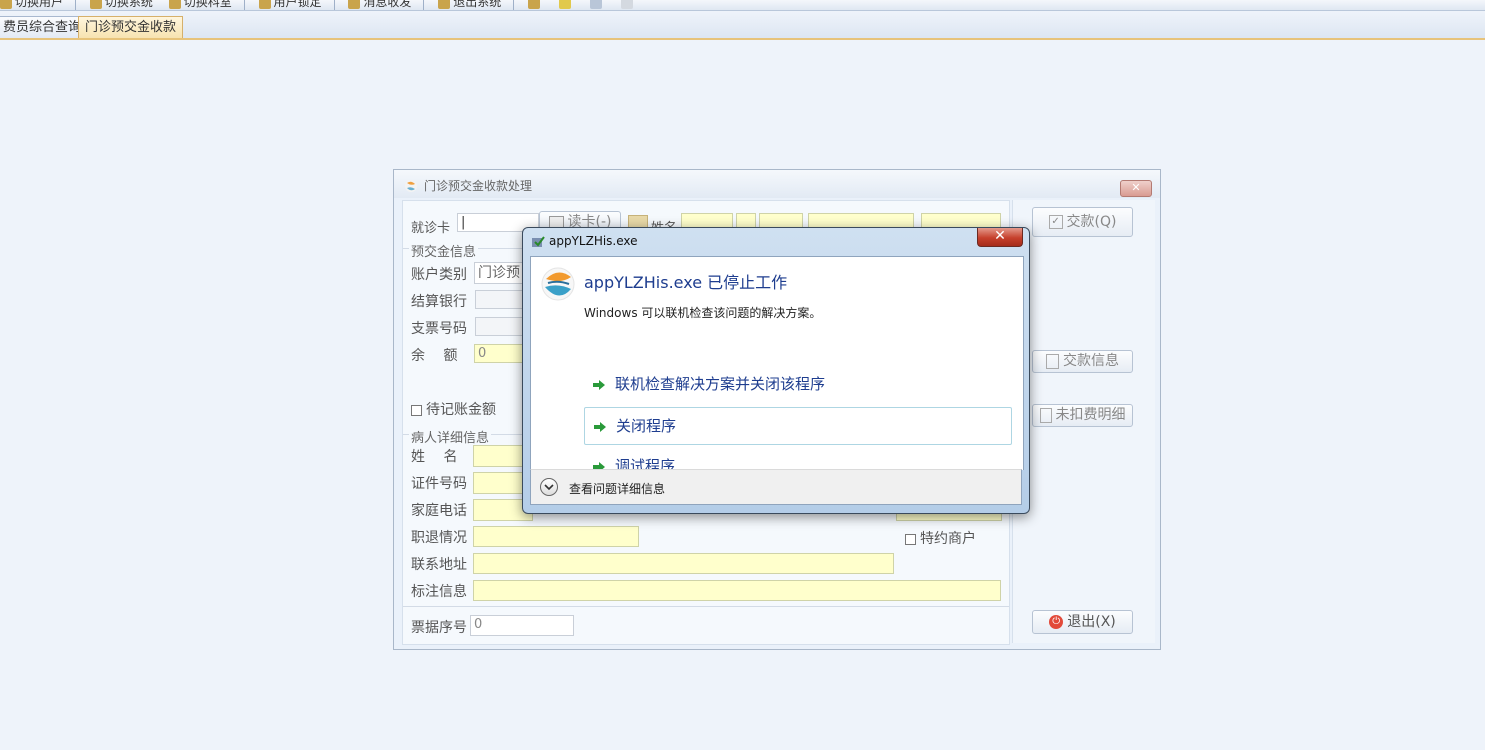 This screenshot has height=750, width=1485. Describe the element at coordinates (444, 4) in the screenshot. I see `exit-icon` at that location.